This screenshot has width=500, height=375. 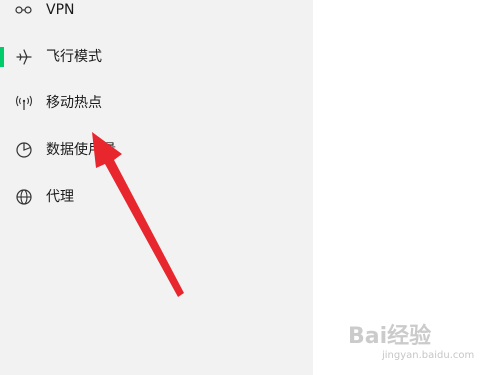 I want to click on selection-indicator, so click(x=2, y=57).